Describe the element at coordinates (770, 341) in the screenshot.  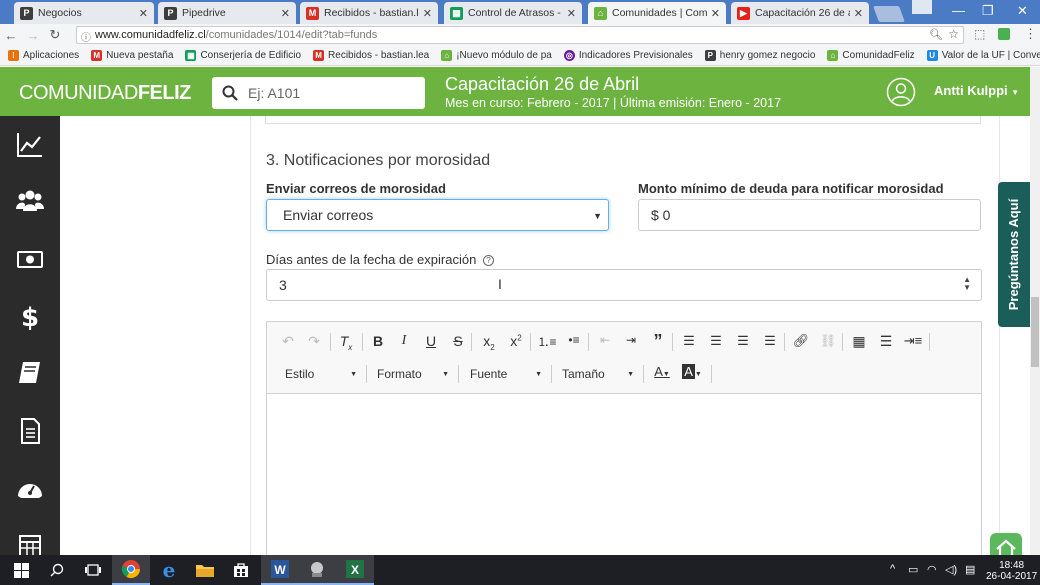
I see `justify-icon: ☰` at that location.